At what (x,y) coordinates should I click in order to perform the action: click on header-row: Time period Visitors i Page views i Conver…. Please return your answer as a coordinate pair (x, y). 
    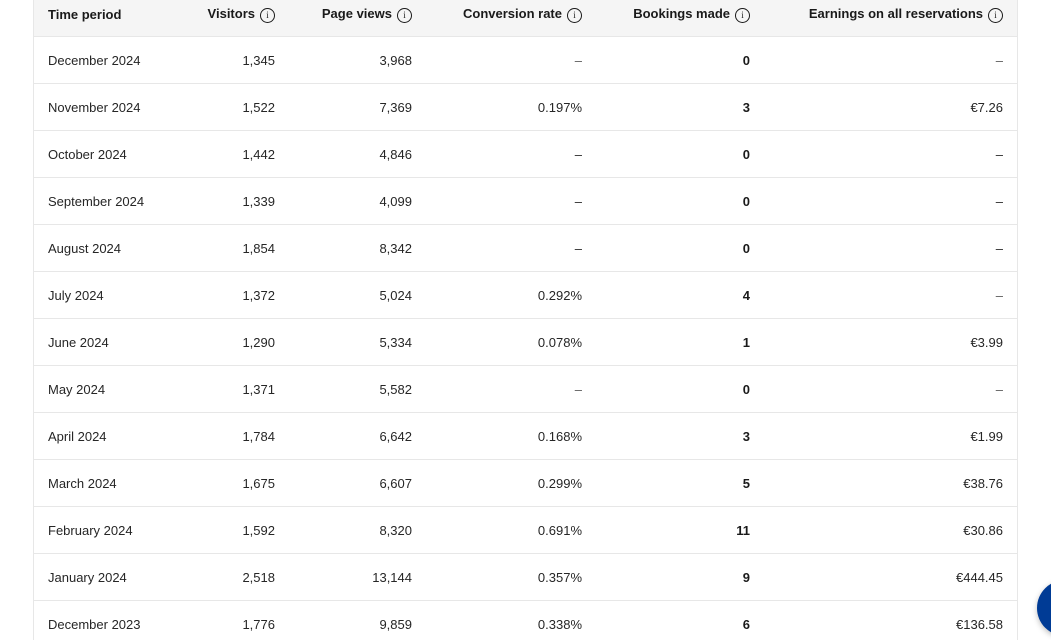
    Looking at the image, I should click on (525, 18).